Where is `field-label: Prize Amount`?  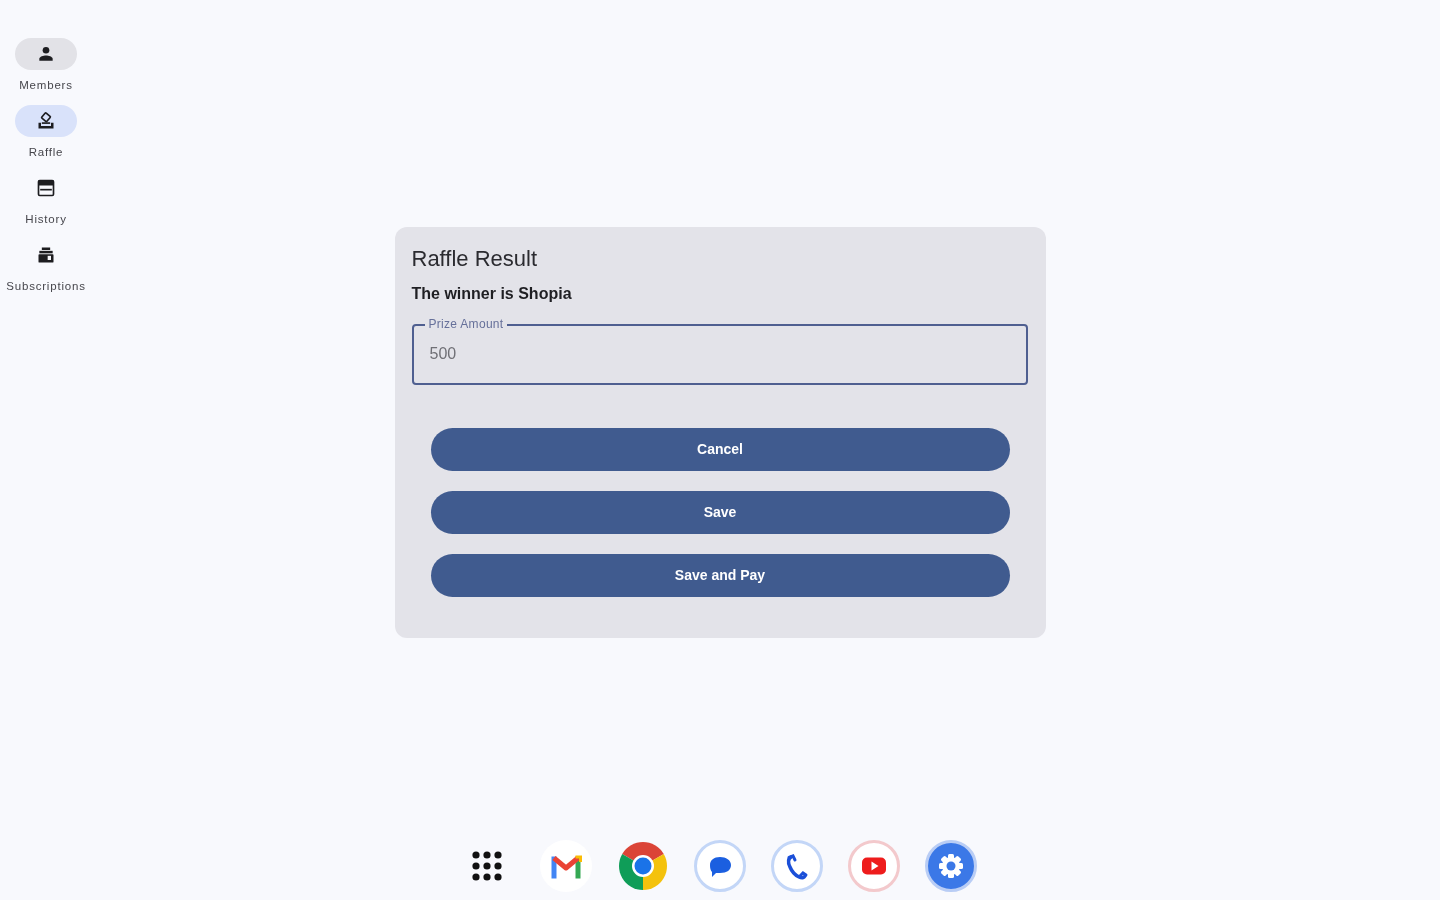 field-label: Prize Amount is located at coordinates (466, 323).